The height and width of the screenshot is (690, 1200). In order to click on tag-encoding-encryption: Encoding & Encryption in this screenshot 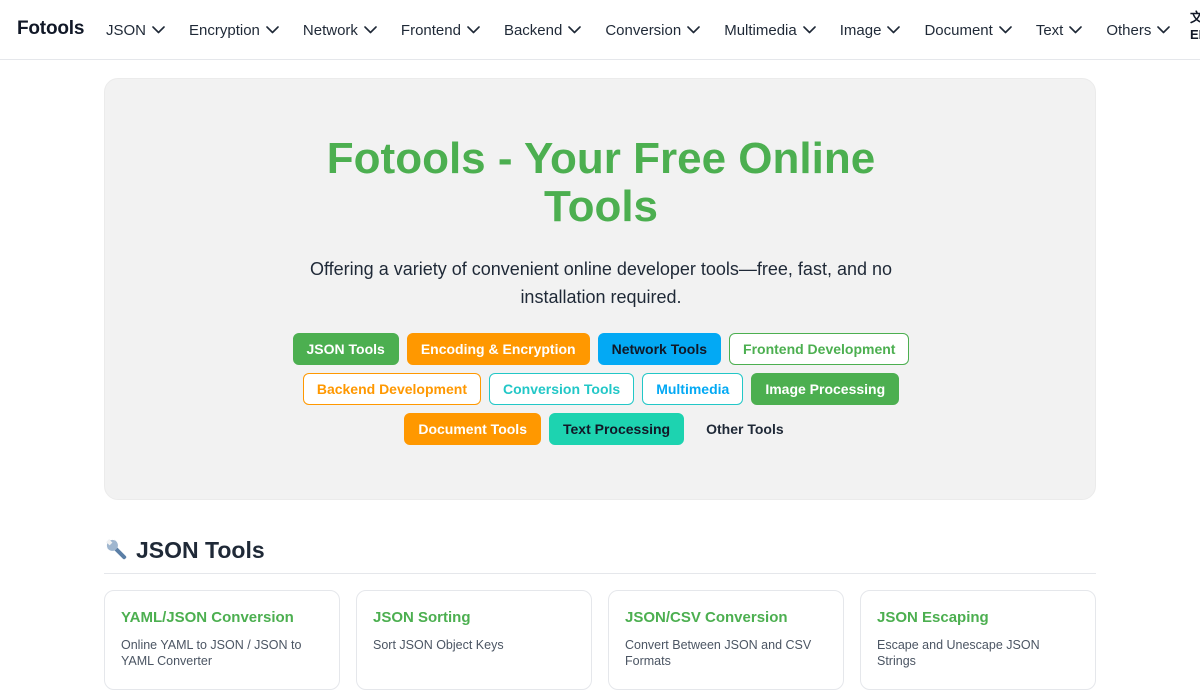, I will do `click(498, 349)`.